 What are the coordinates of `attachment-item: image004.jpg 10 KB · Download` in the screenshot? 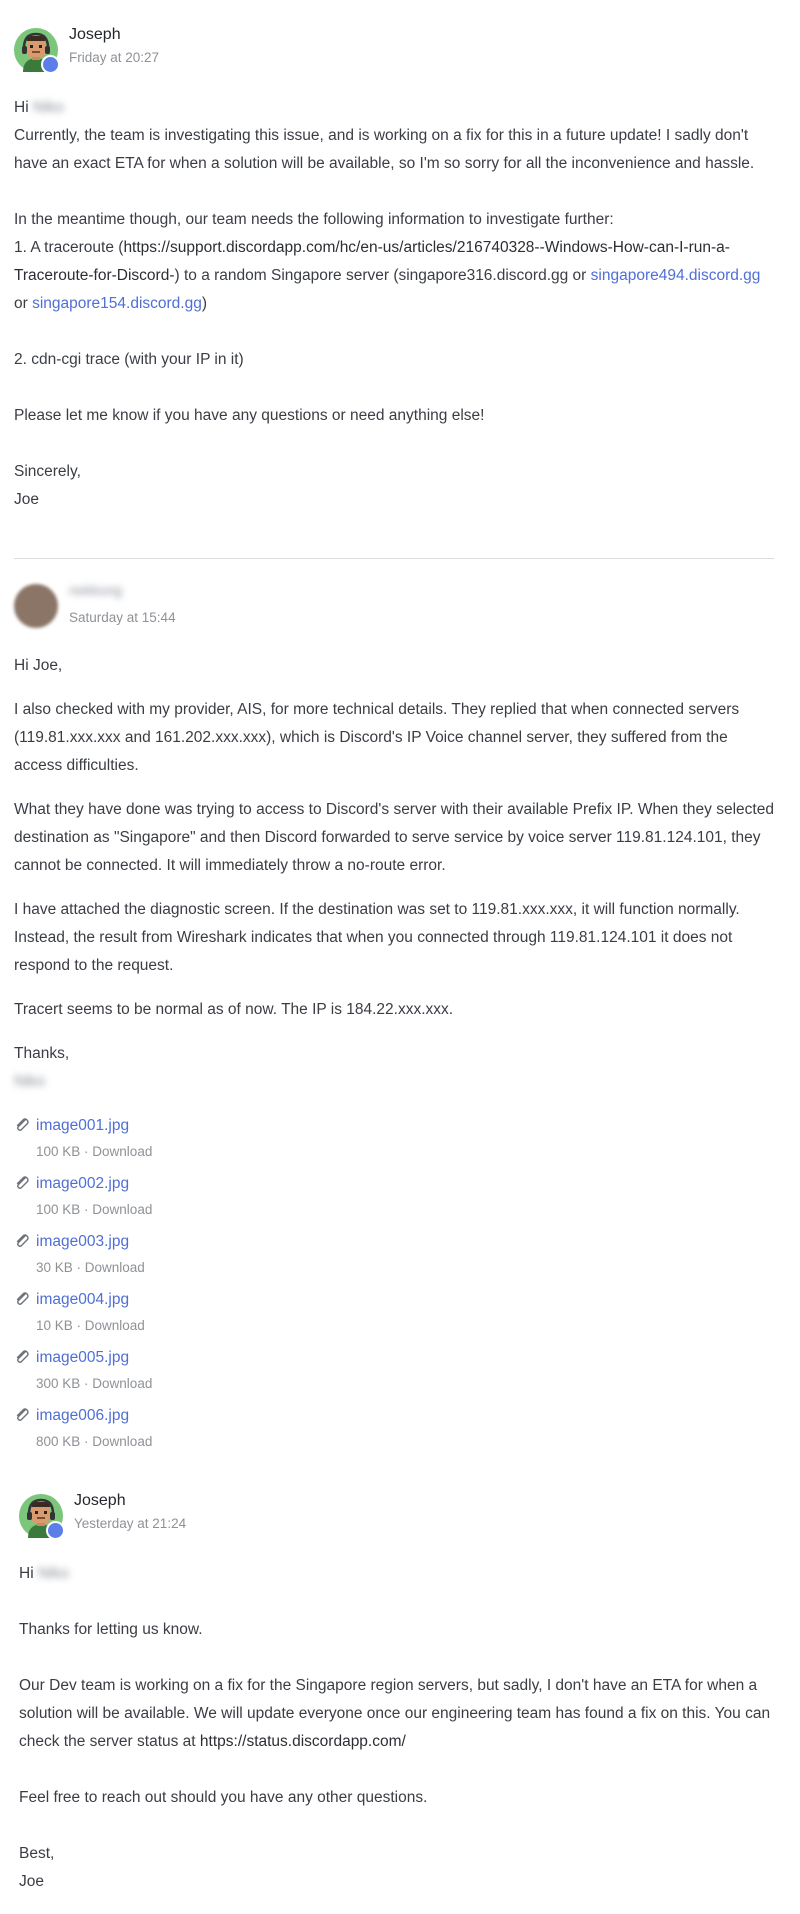 It's located at (394, 1315).